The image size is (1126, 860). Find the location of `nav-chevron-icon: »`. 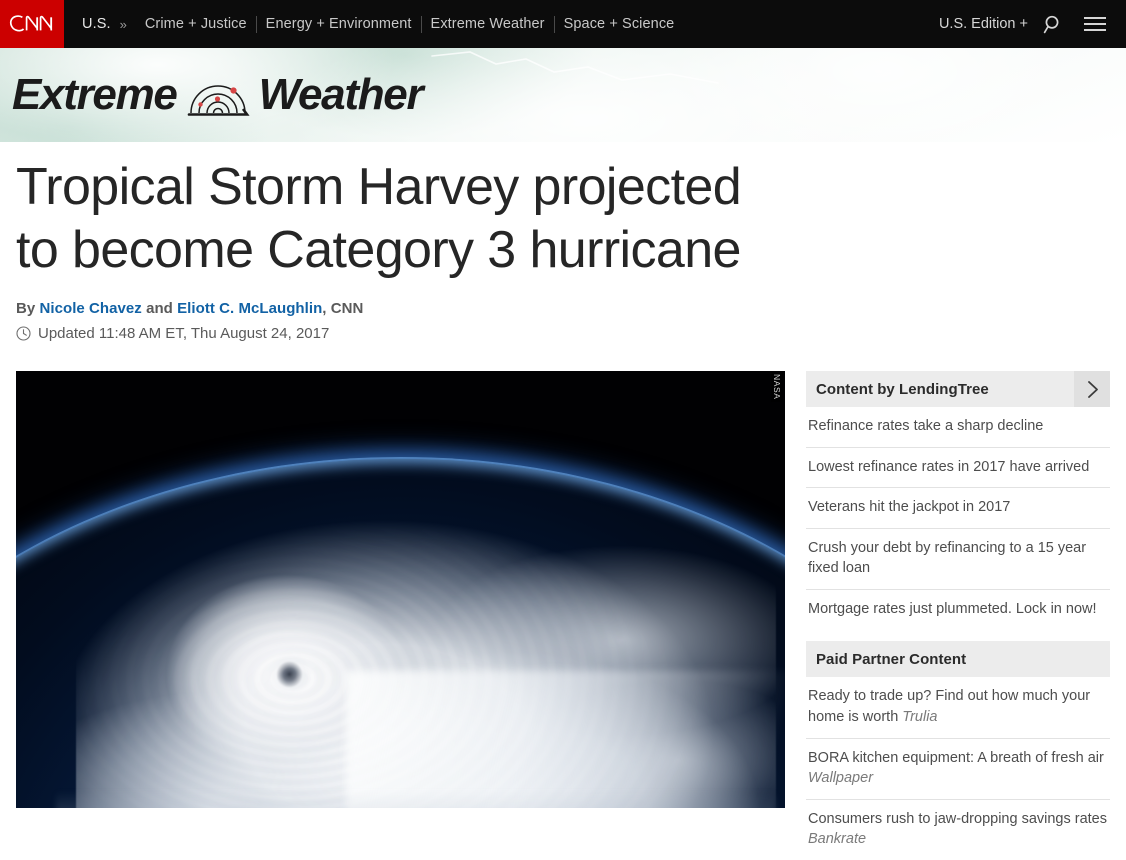

nav-chevron-icon: » is located at coordinates (123, 24).